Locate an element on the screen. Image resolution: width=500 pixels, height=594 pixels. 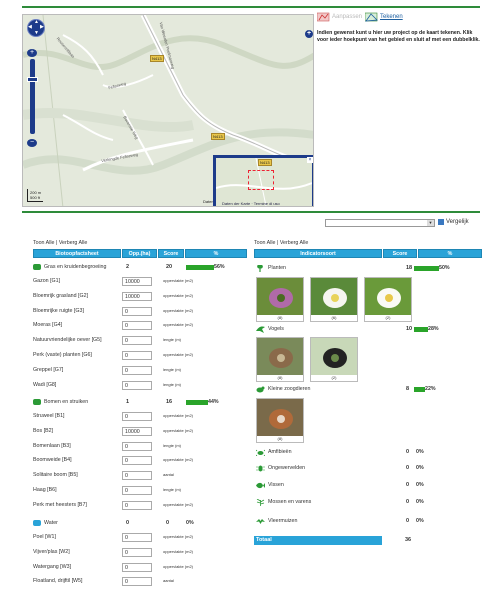
pan-right-icon: ▶ is located at coordinates (42, 27).